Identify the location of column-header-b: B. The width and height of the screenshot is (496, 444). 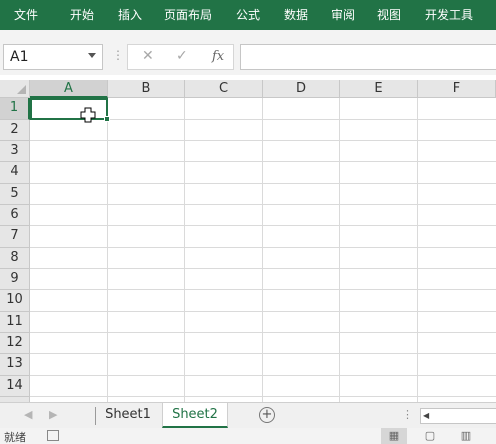
(146, 89).